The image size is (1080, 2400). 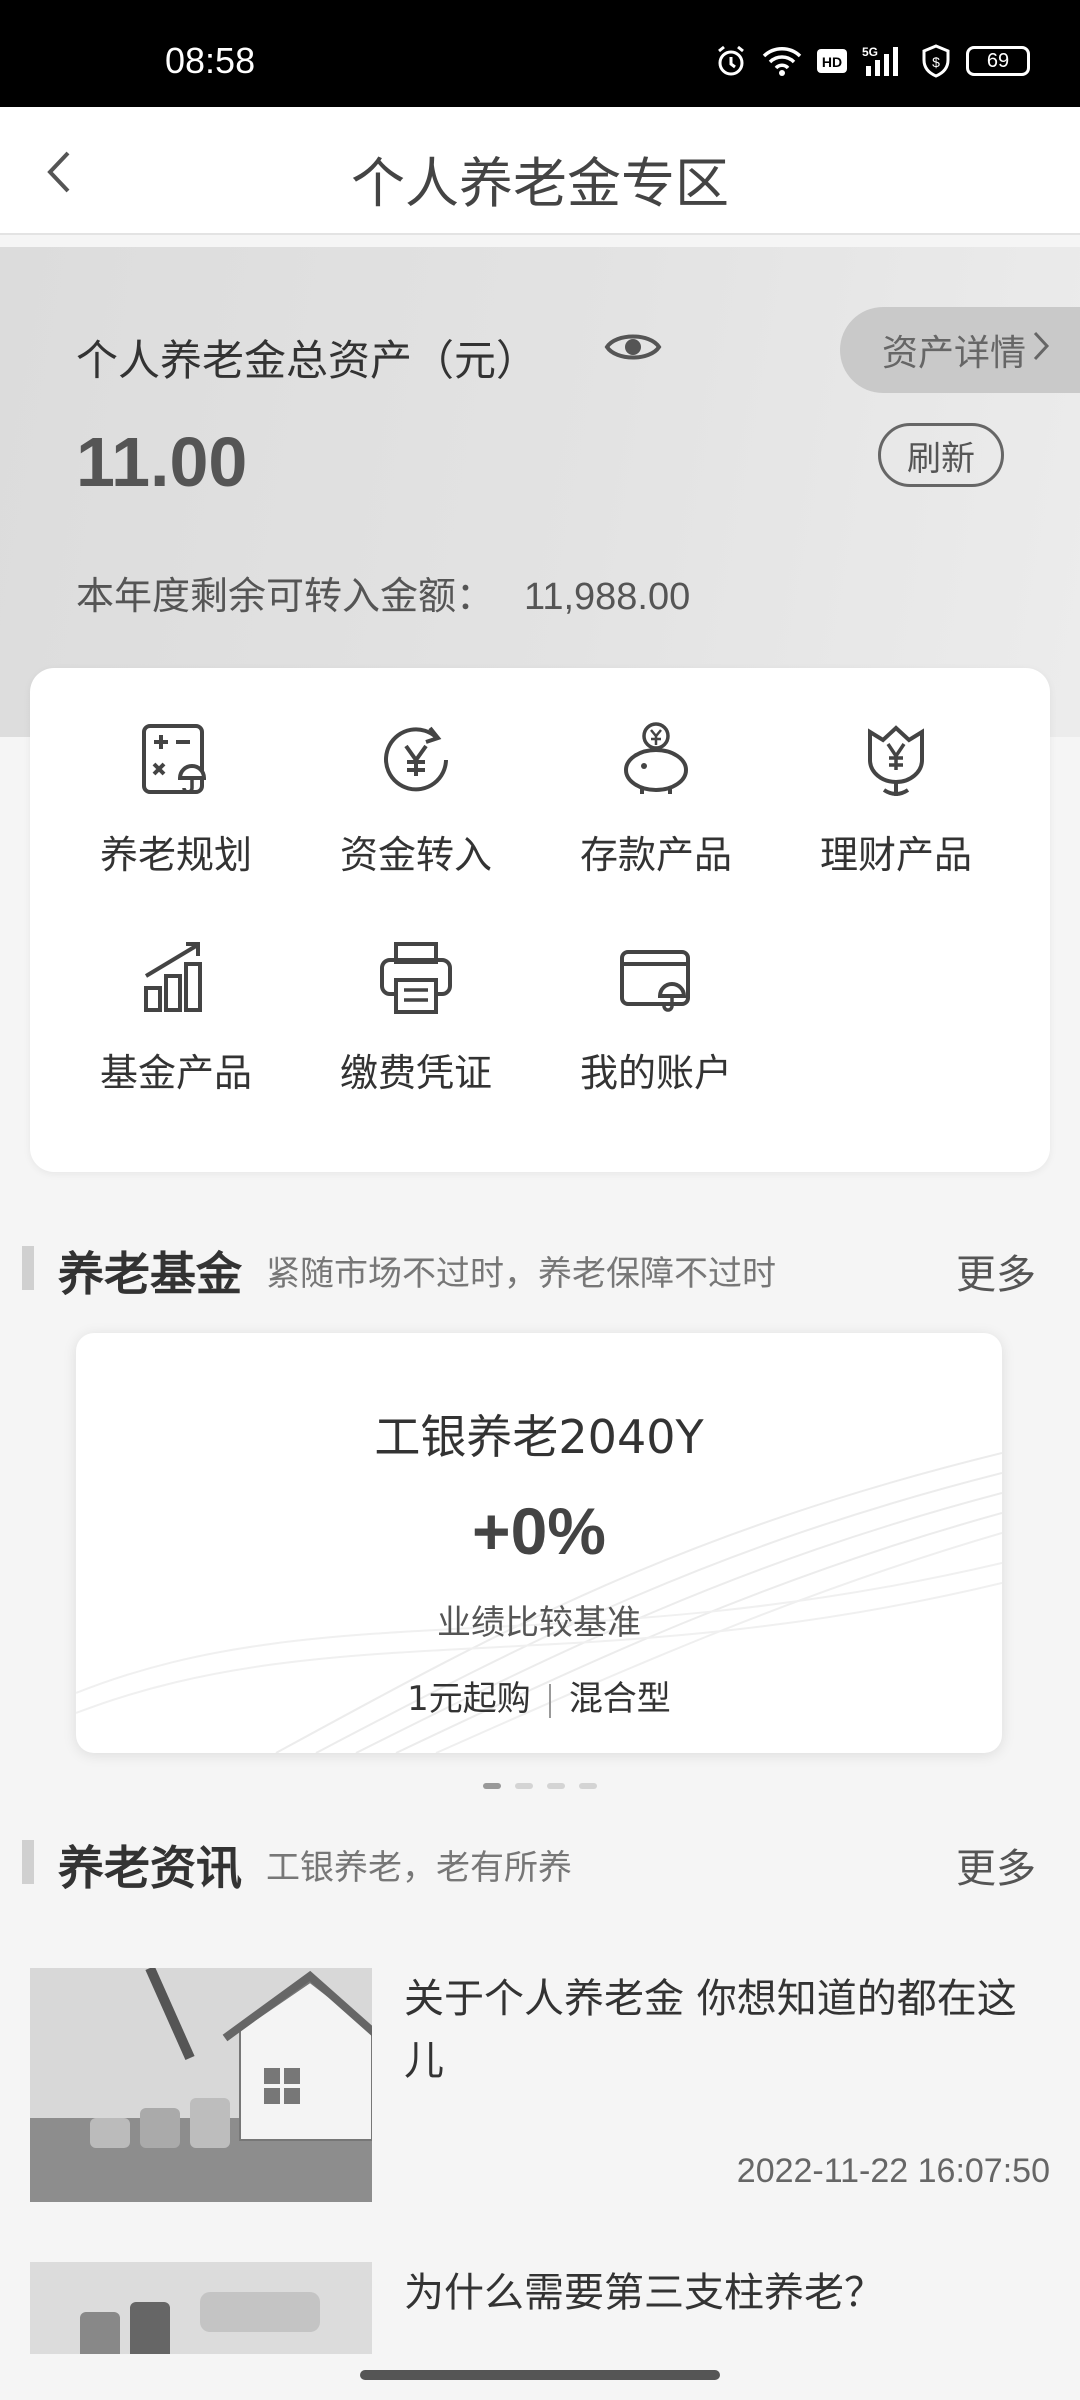 I want to click on fund-name: 工银养老2040Y, so click(x=539, y=1437).